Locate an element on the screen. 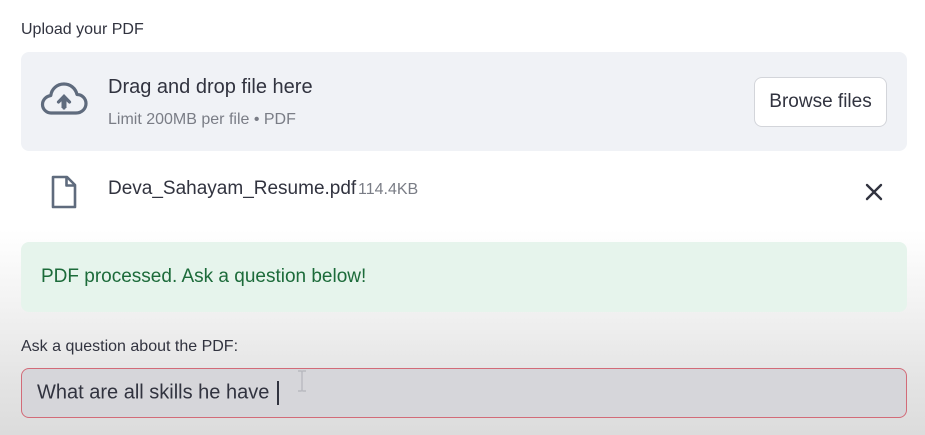 The width and height of the screenshot is (925, 435). uploaded-file-name: Deva_Sahayam_Resume.pdf is located at coordinates (232, 188).